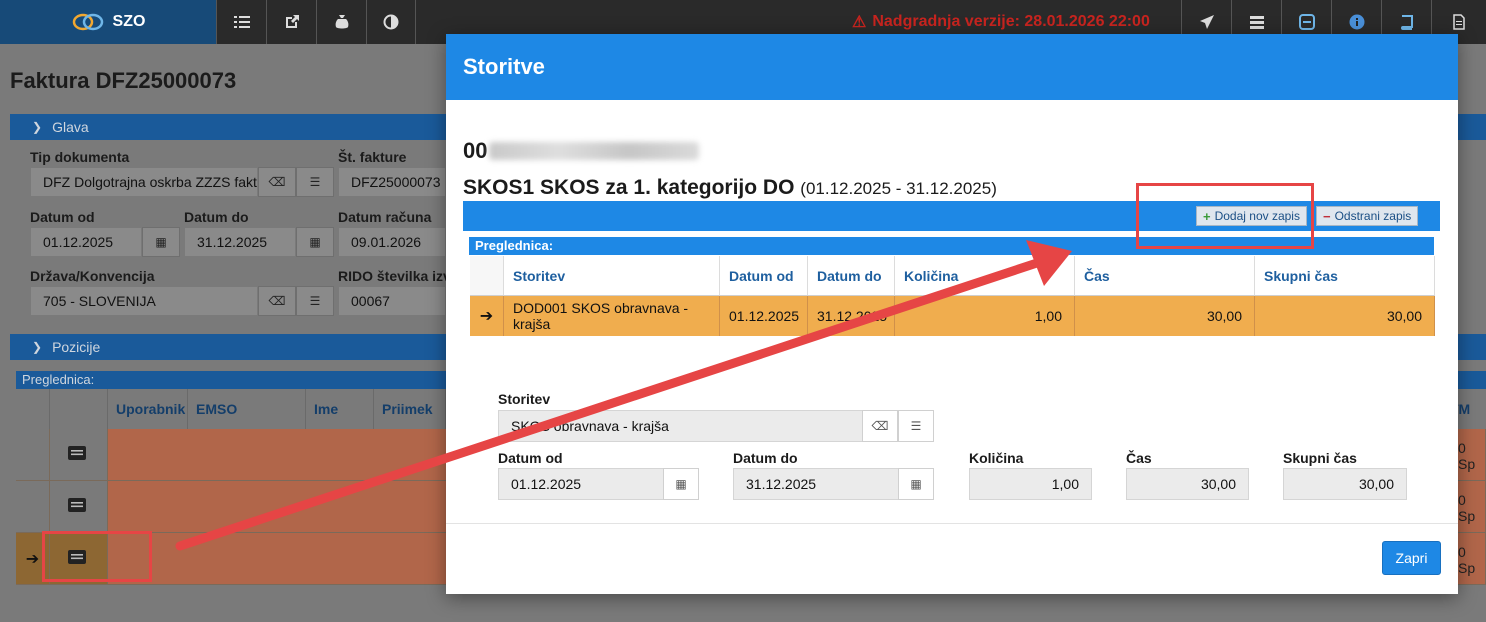 Image resolution: width=1486 pixels, height=622 pixels. Describe the element at coordinates (530, 458) in the screenshot. I see `form-date-from-label: Datum od` at that location.